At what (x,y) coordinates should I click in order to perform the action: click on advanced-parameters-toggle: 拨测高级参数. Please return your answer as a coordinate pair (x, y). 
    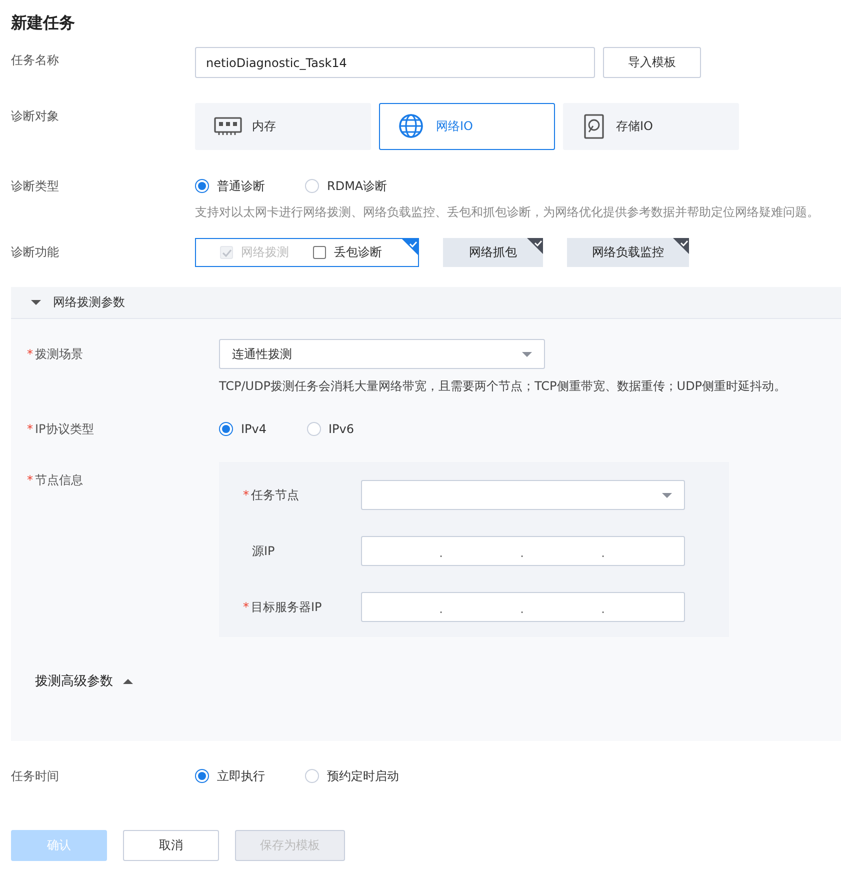
    Looking at the image, I should click on (84, 681).